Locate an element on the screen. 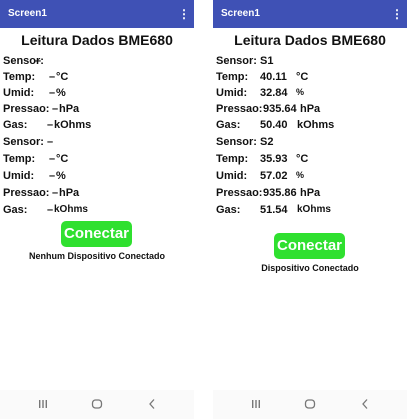 The width and height of the screenshot is (408, 419). gas-value: 50.40 is located at coordinates (274, 125).